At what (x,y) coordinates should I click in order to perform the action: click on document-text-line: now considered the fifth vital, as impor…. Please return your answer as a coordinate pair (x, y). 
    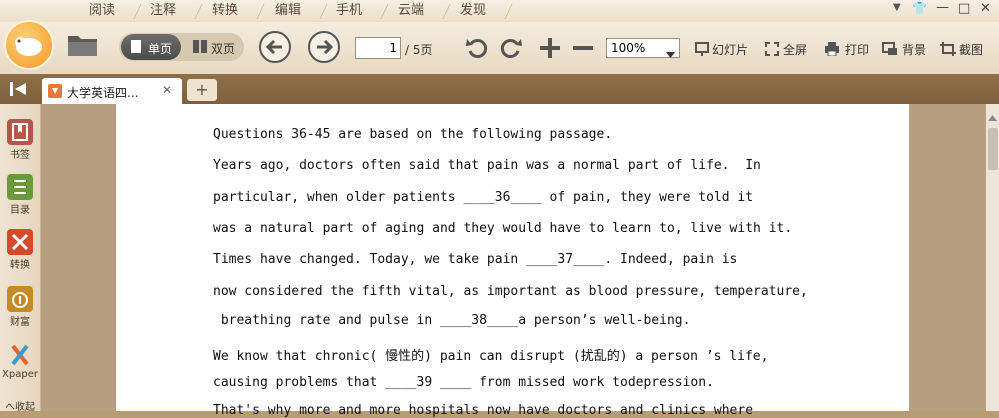
    Looking at the image, I should click on (510, 291).